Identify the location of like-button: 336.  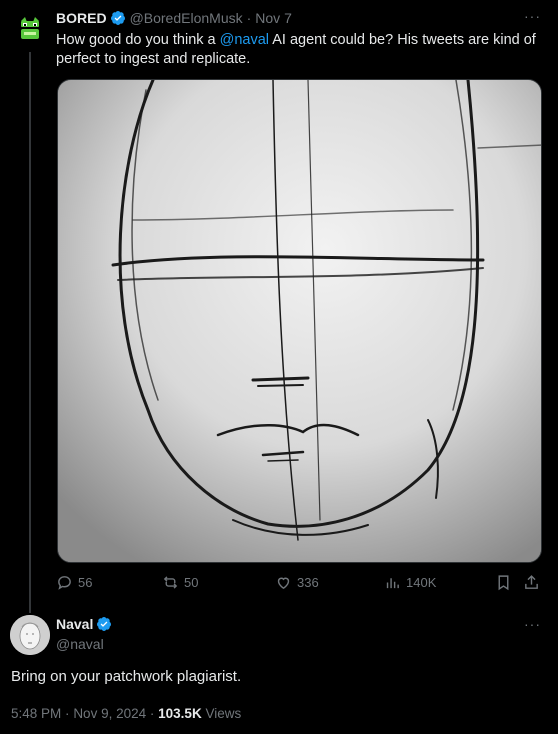
(297, 582).